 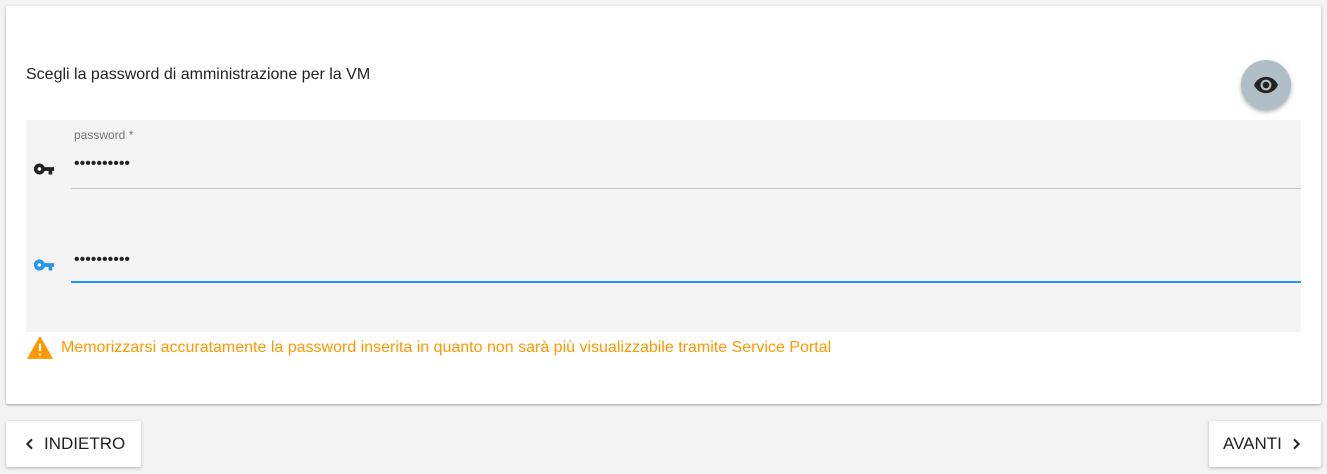 What do you see at coordinates (1252, 443) in the screenshot?
I see `next-button-label: AVANTI` at bounding box center [1252, 443].